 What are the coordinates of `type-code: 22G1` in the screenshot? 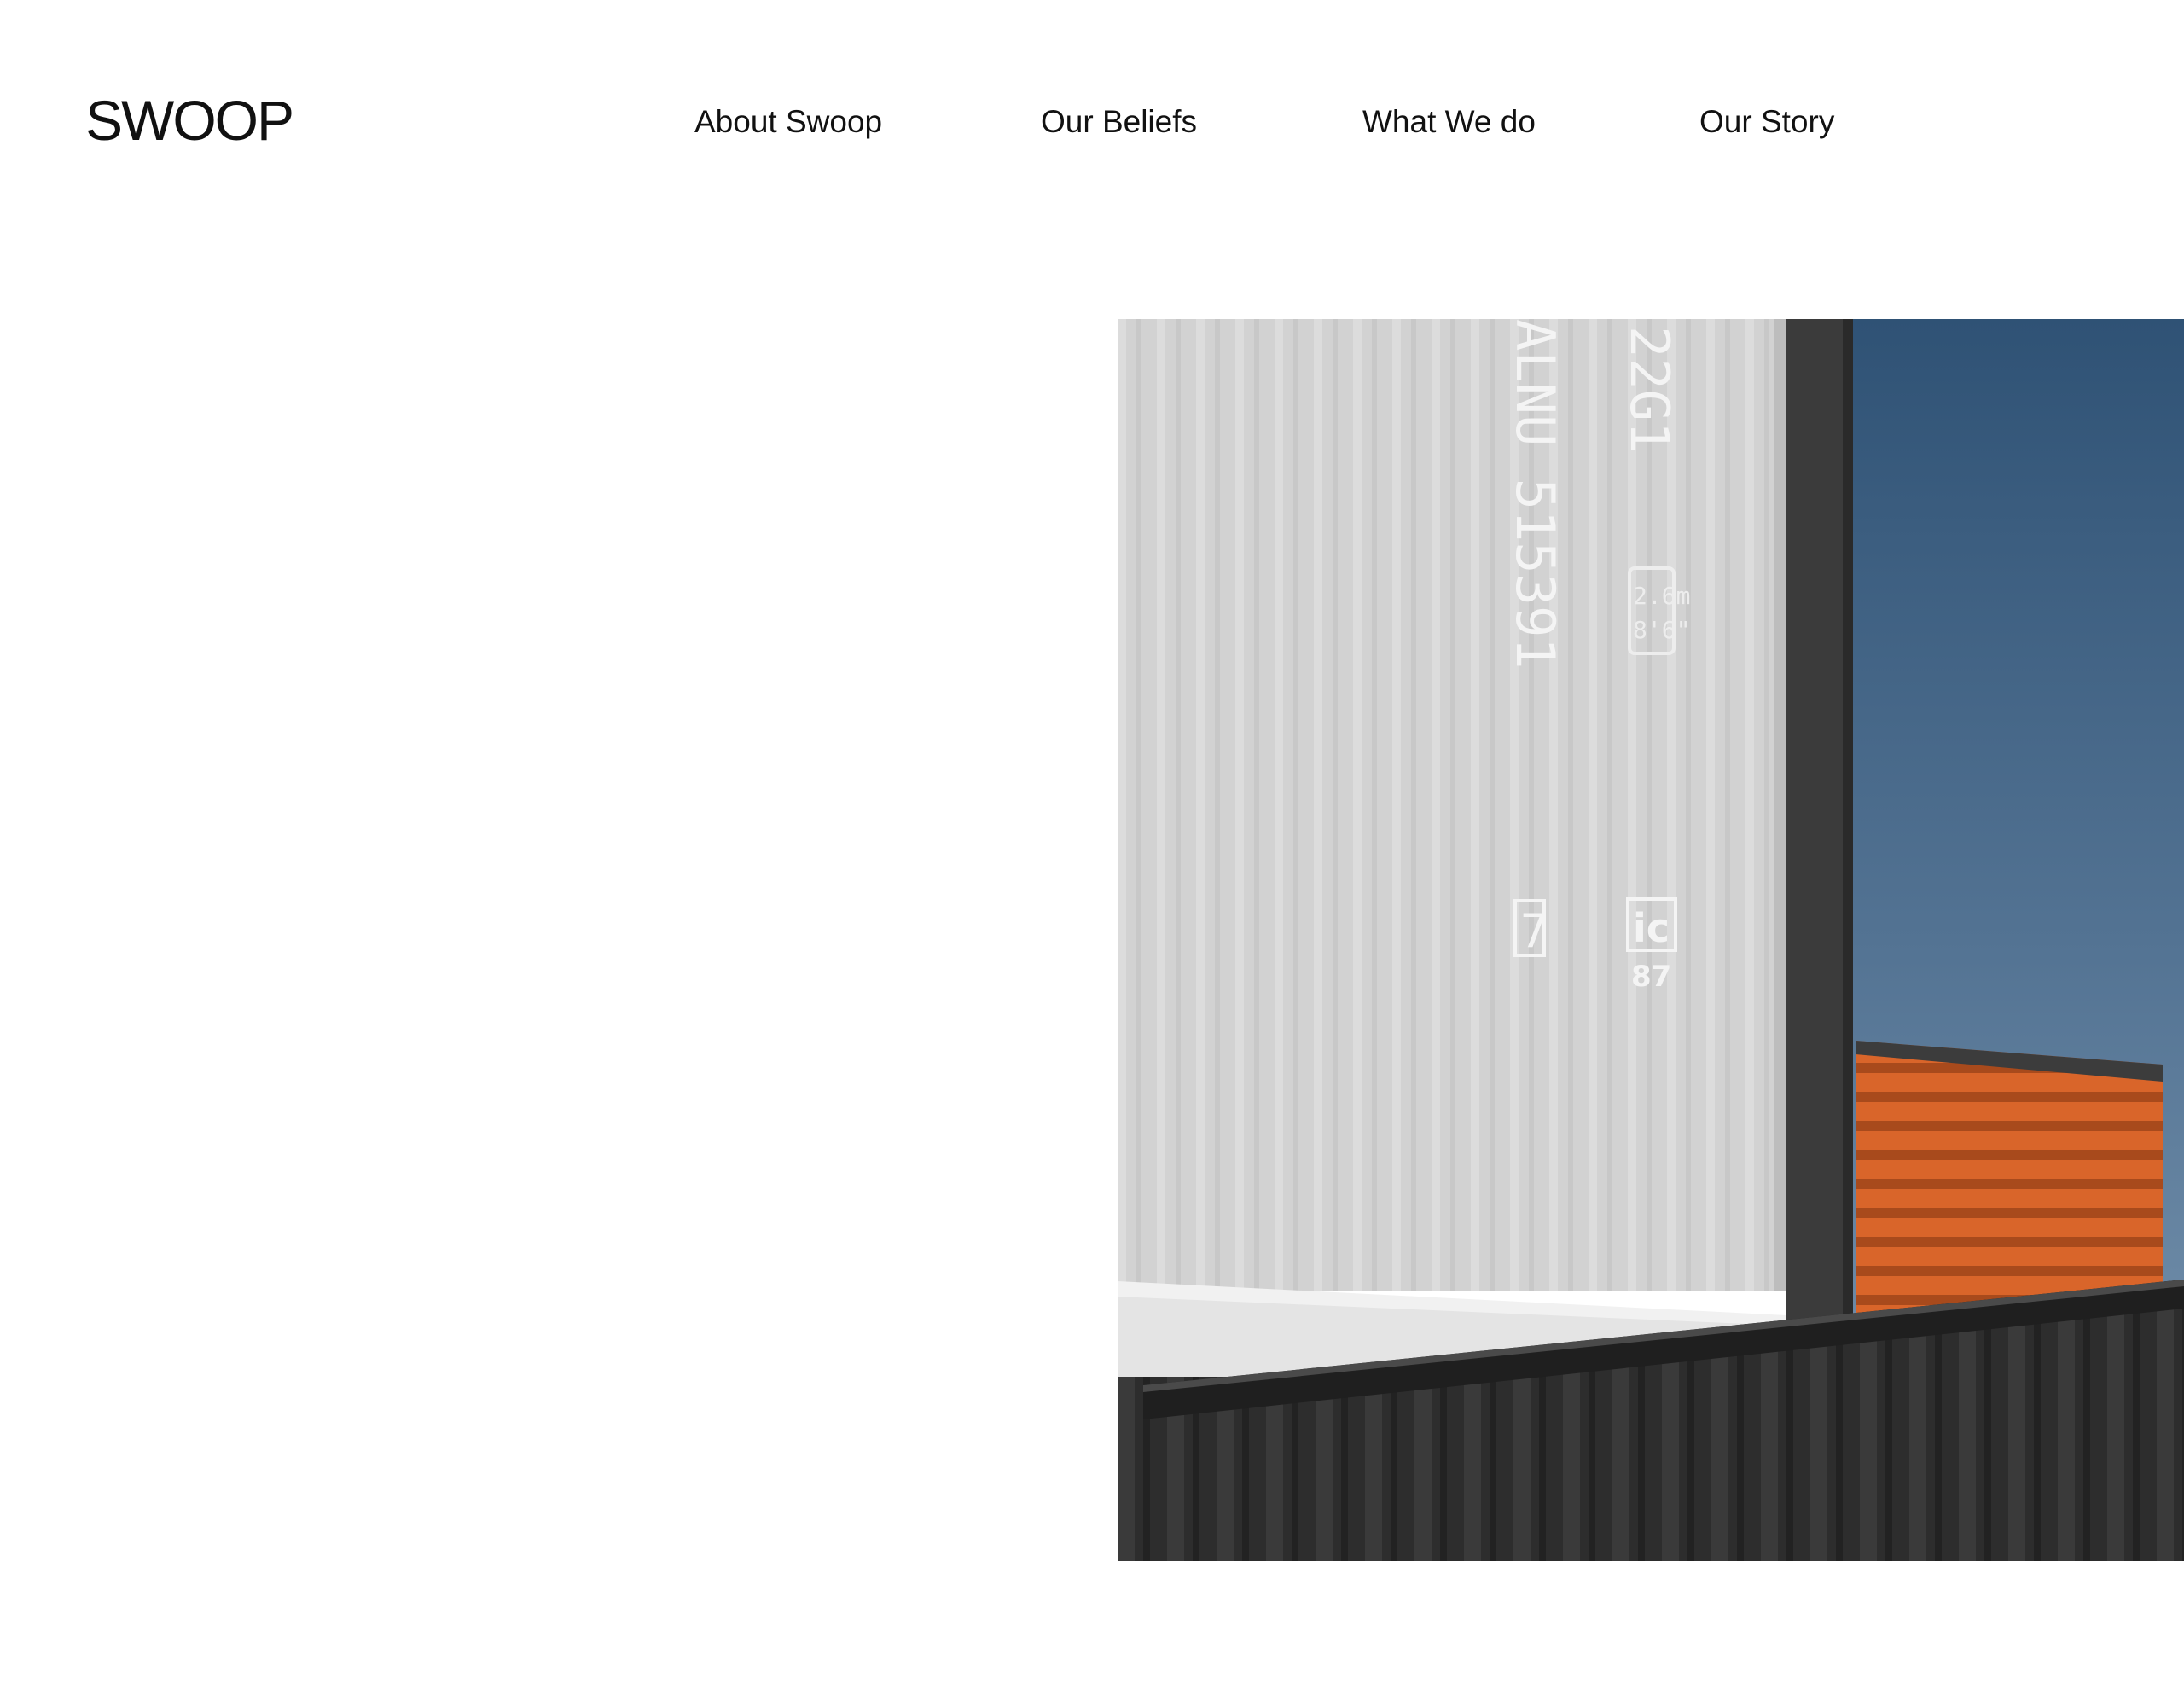 It's located at (1649, 389).